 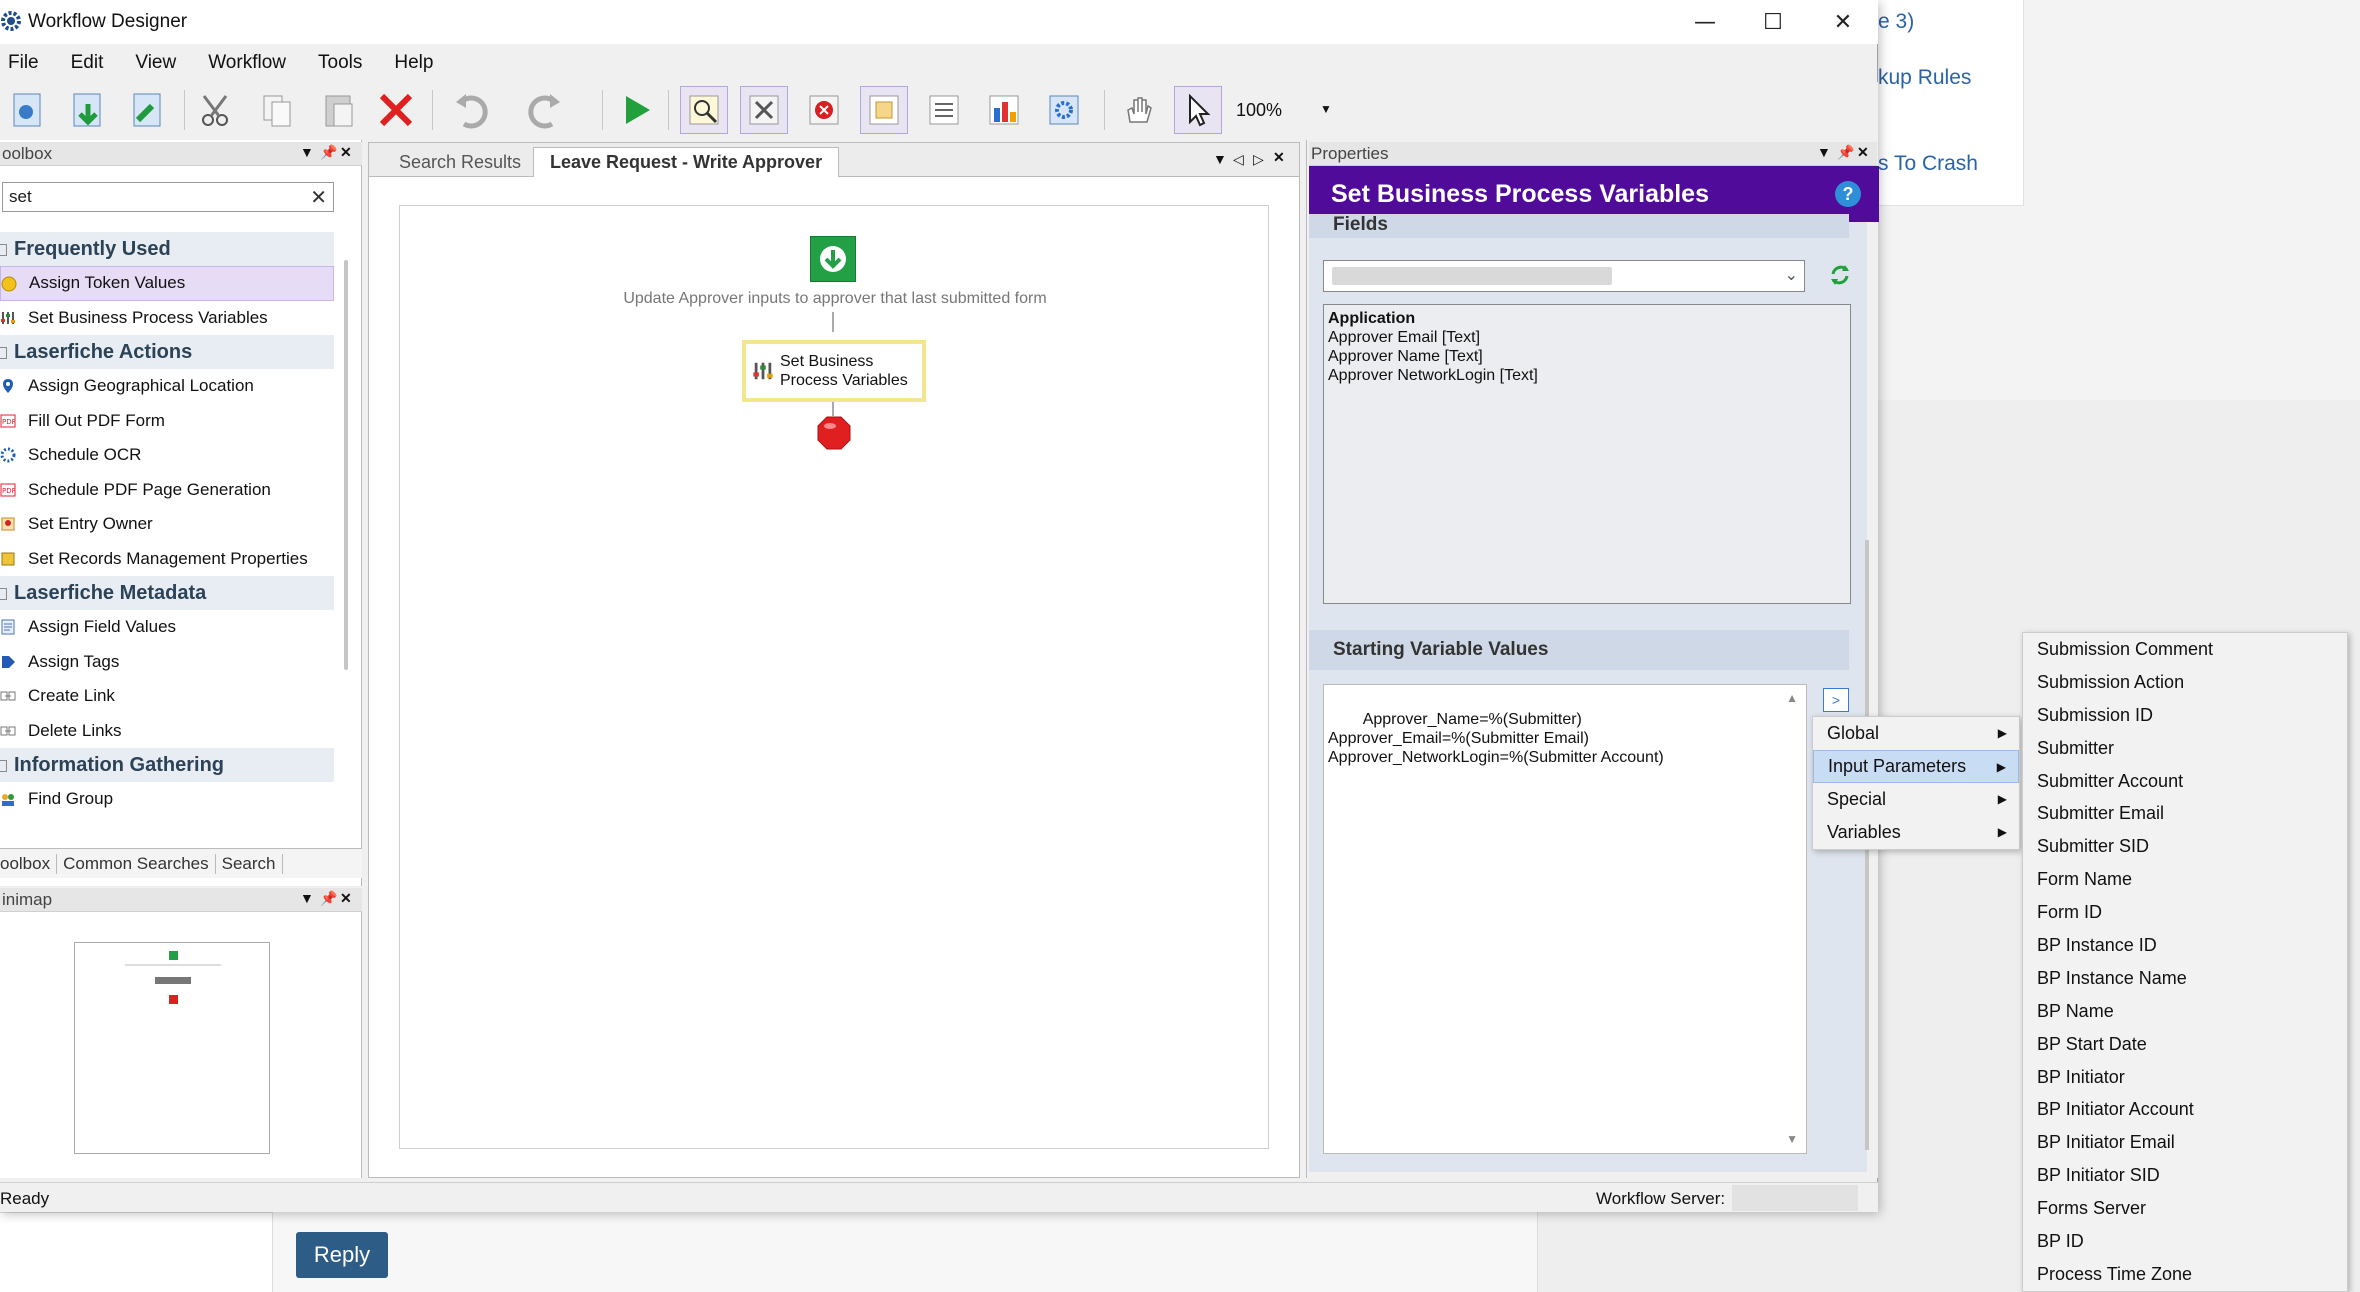 I want to click on tab-search: Search, so click(x=249, y=863).